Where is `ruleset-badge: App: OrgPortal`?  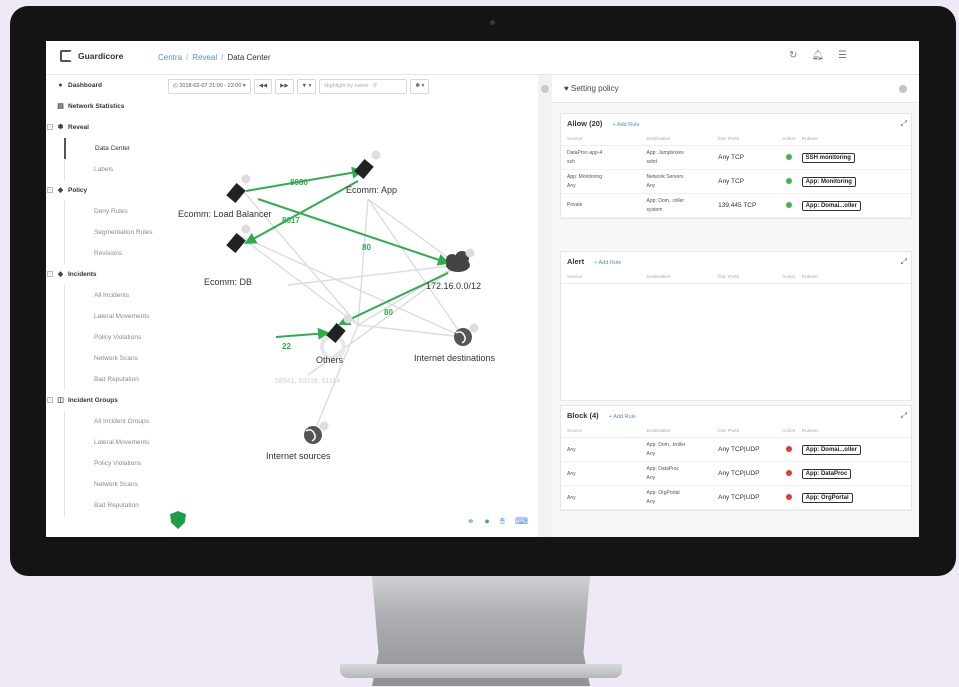
ruleset-badge: App: OrgPortal is located at coordinates (827, 497).